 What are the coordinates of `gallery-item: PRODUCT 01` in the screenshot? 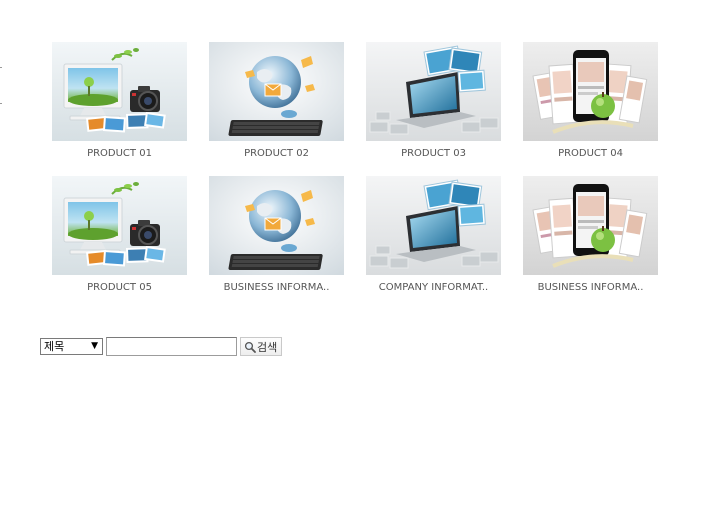 It's located at (119, 109).